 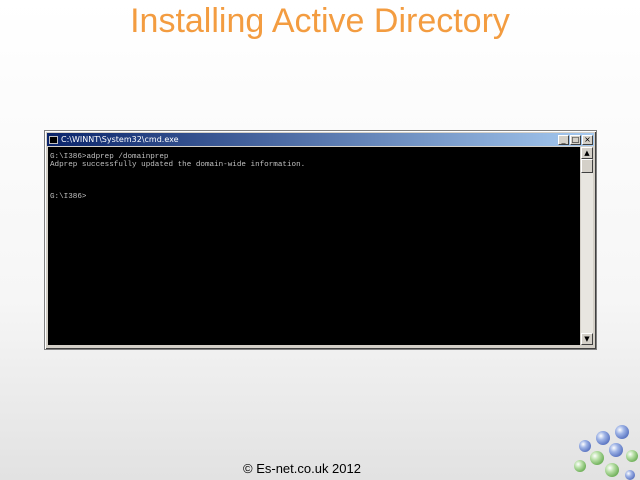 What do you see at coordinates (587, 139) in the screenshot?
I see `close-button: ×` at bounding box center [587, 139].